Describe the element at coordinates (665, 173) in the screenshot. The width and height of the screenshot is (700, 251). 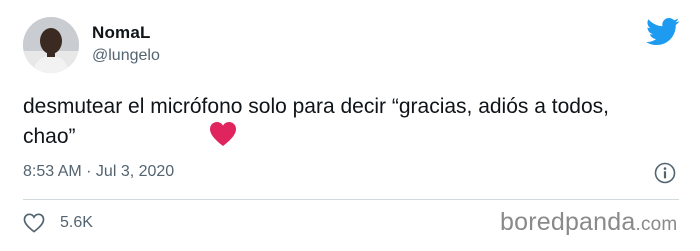
I see `info-icon` at that location.